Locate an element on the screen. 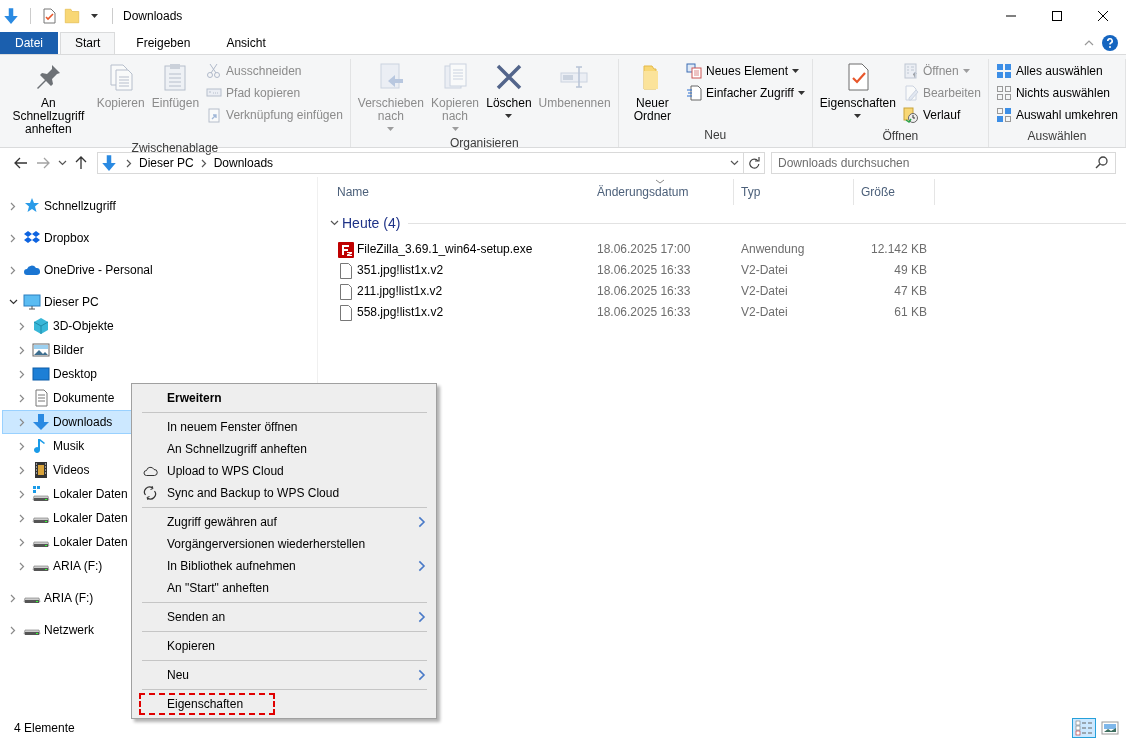 The height and width of the screenshot is (741, 1126). group-label: Neu is located at coordinates (715, 135).